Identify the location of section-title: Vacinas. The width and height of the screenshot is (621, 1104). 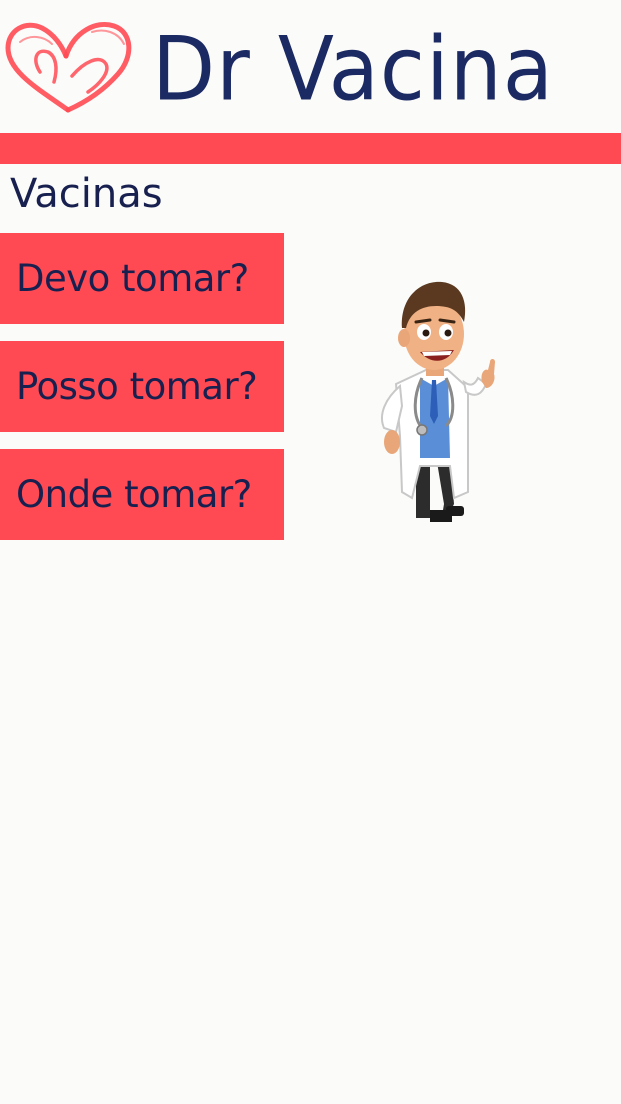
(86, 194).